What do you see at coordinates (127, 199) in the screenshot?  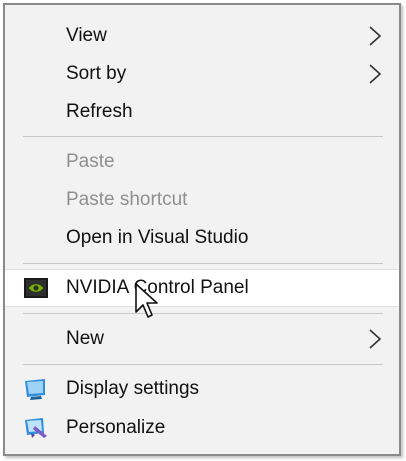 I see `menu-item-label: Paste shortcut` at bounding box center [127, 199].